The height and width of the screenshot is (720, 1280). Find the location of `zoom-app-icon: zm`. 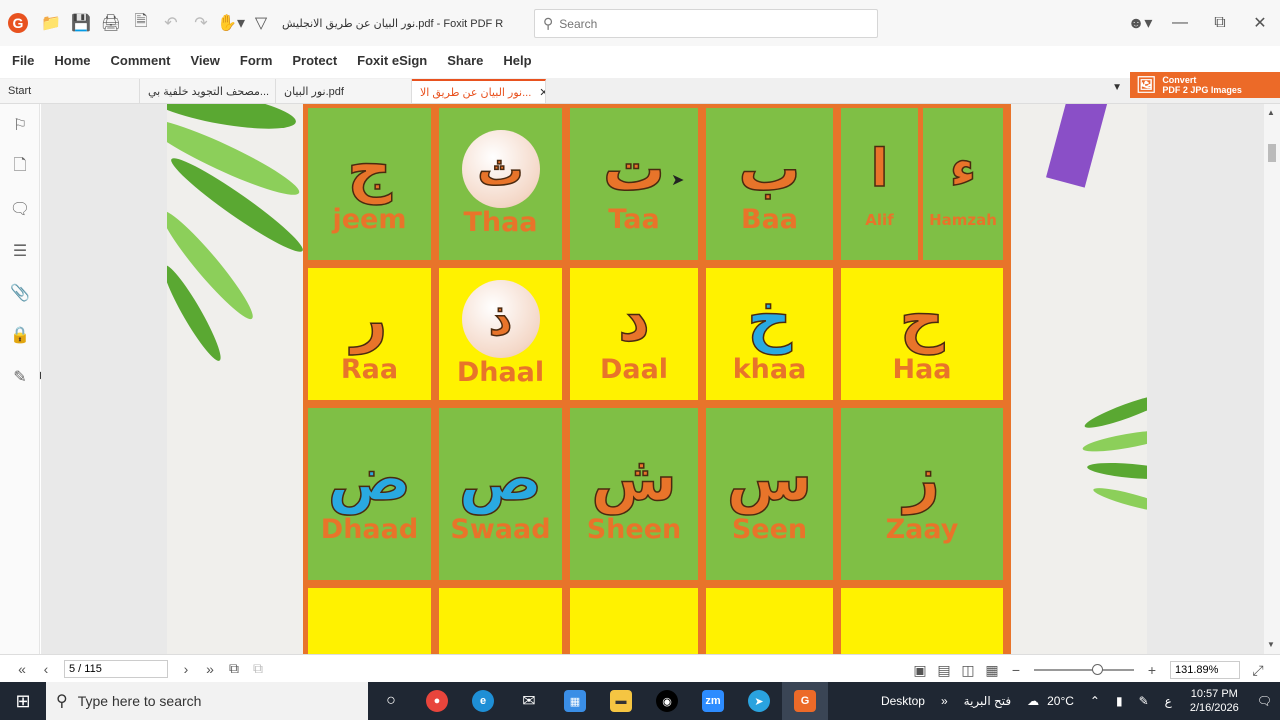

zoom-app-icon: zm is located at coordinates (713, 701).